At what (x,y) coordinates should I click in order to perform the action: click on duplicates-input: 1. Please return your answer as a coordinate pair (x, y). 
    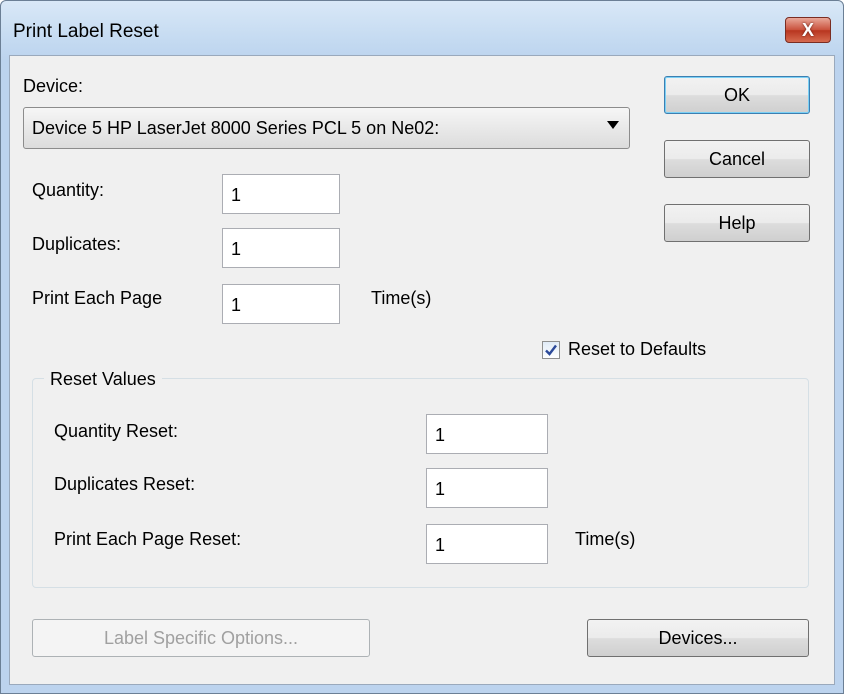
    Looking at the image, I should click on (281, 248).